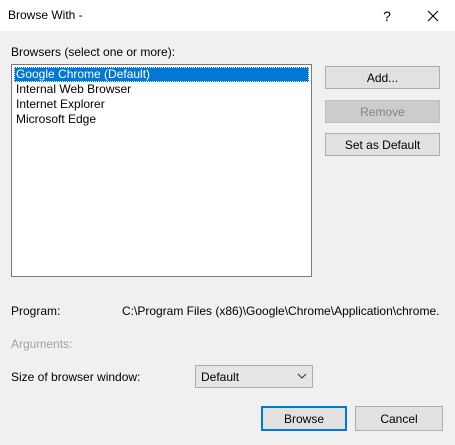 This screenshot has height=445, width=455. I want to click on close-button, so click(433, 15).